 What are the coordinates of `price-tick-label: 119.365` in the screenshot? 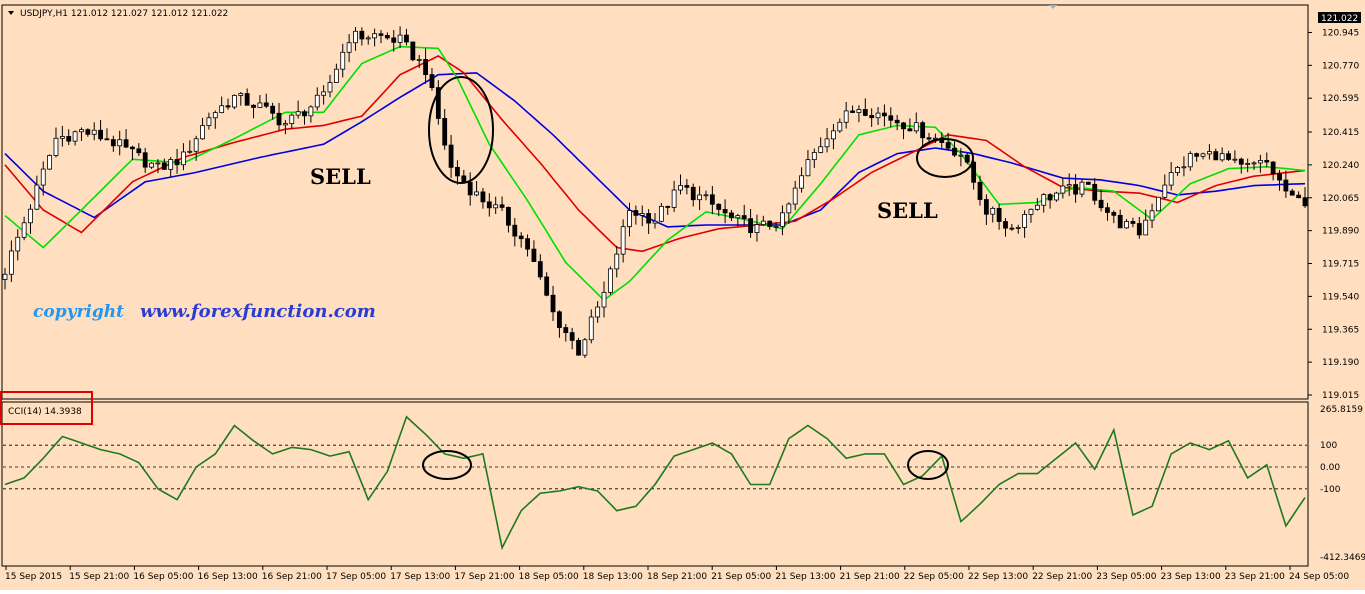 It's located at (1340, 330).